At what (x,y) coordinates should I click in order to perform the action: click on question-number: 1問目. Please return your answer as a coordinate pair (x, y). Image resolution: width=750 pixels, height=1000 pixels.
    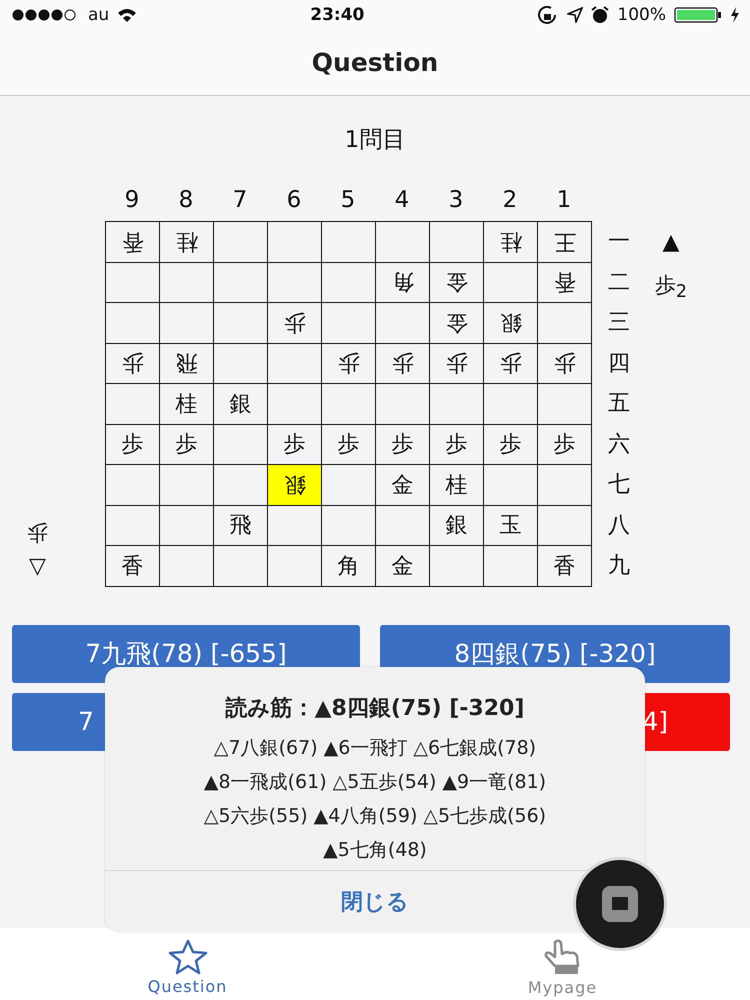
    Looking at the image, I should click on (375, 140).